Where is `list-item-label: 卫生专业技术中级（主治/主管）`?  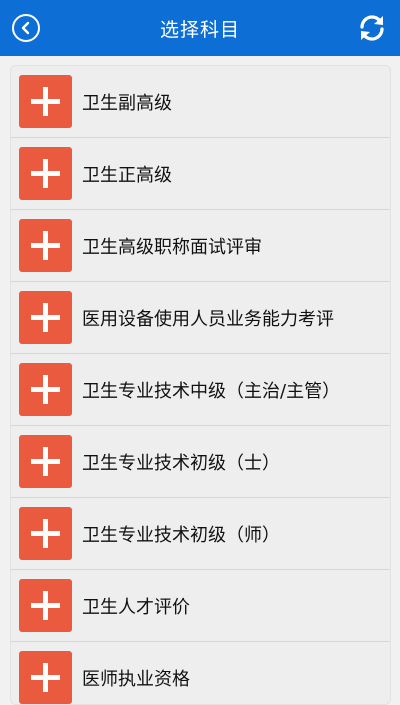 list-item-label: 卫生专业技术中级（主治/主管） is located at coordinates (211, 391).